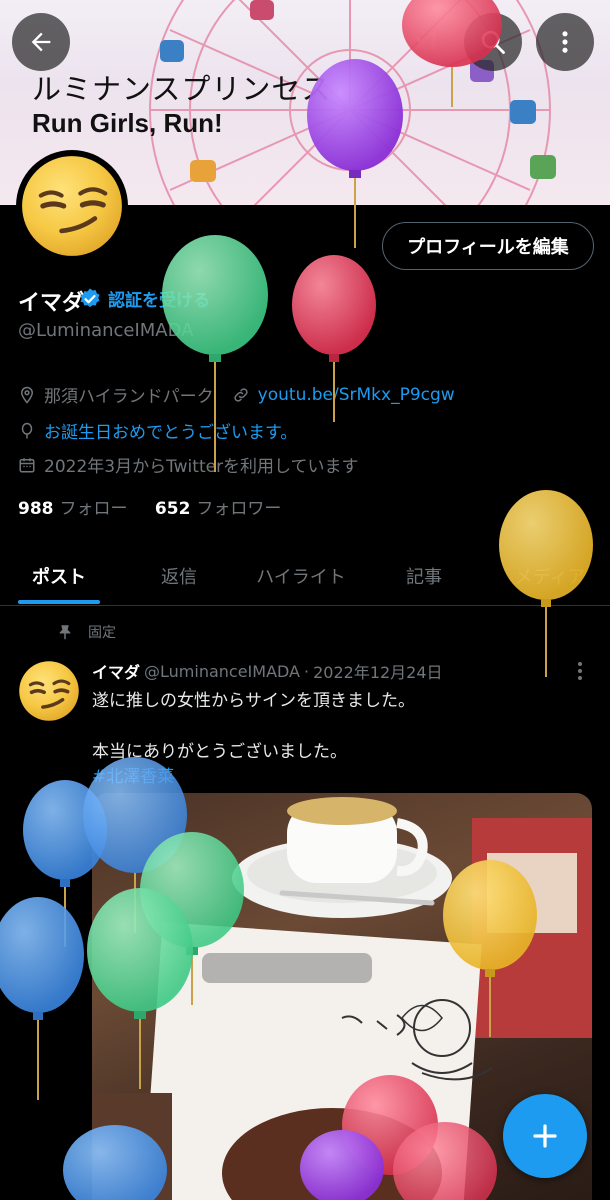  What do you see at coordinates (219, 752) in the screenshot?
I see `post-text-line2: 本当にありがとうございました。` at bounding box center [219, 752].